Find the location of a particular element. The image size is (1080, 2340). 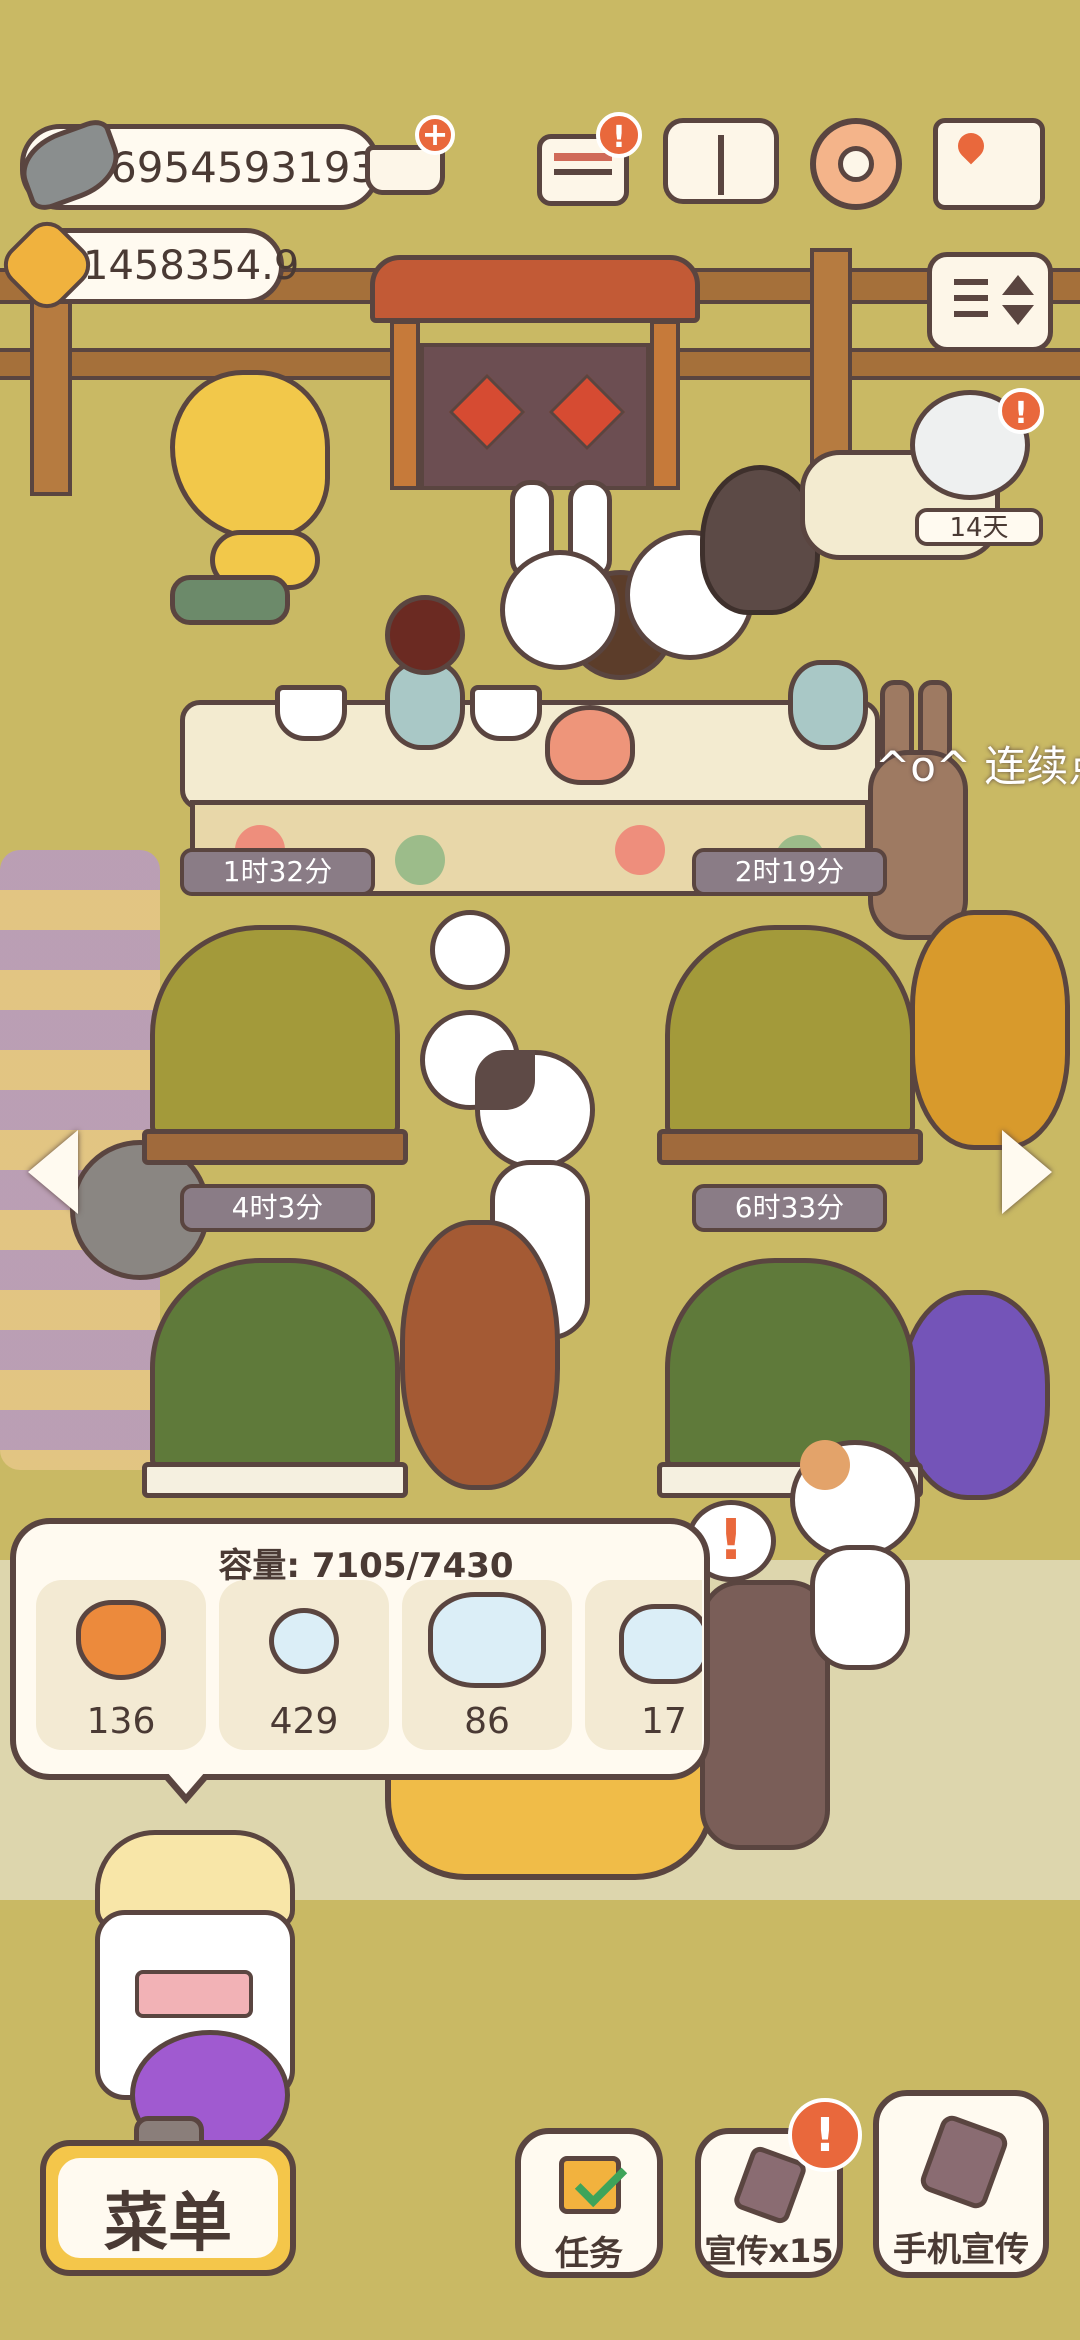

shop-cart-button: + is located at coordinates (405, 162).